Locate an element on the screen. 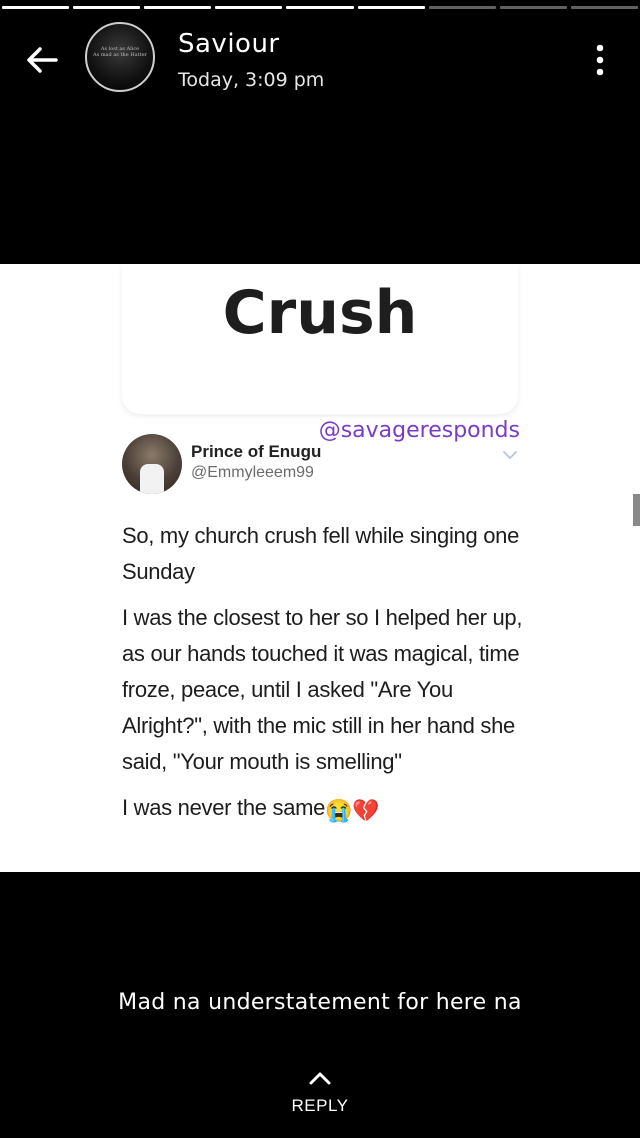 Image resolution: width=640 pixels, height=1138 pixels. sender-avatar: As lost as Alice As mad as the Hatter is located at coordinates (120, 57).